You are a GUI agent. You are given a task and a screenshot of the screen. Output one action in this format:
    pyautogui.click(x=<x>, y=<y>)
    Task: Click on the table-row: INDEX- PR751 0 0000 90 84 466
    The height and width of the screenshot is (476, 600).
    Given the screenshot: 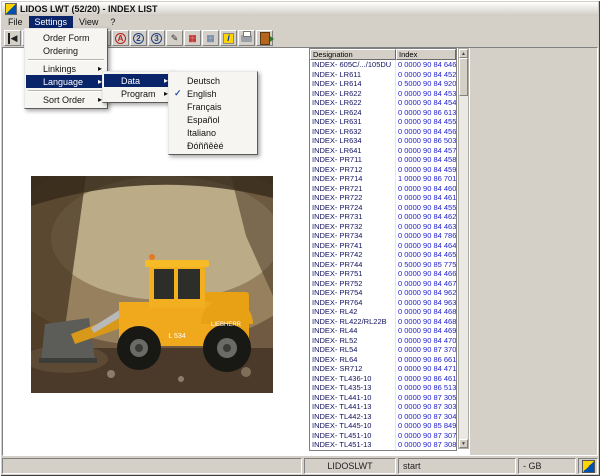 What is the action you would take?
    pyautogui.click(x=383, y=274)
    